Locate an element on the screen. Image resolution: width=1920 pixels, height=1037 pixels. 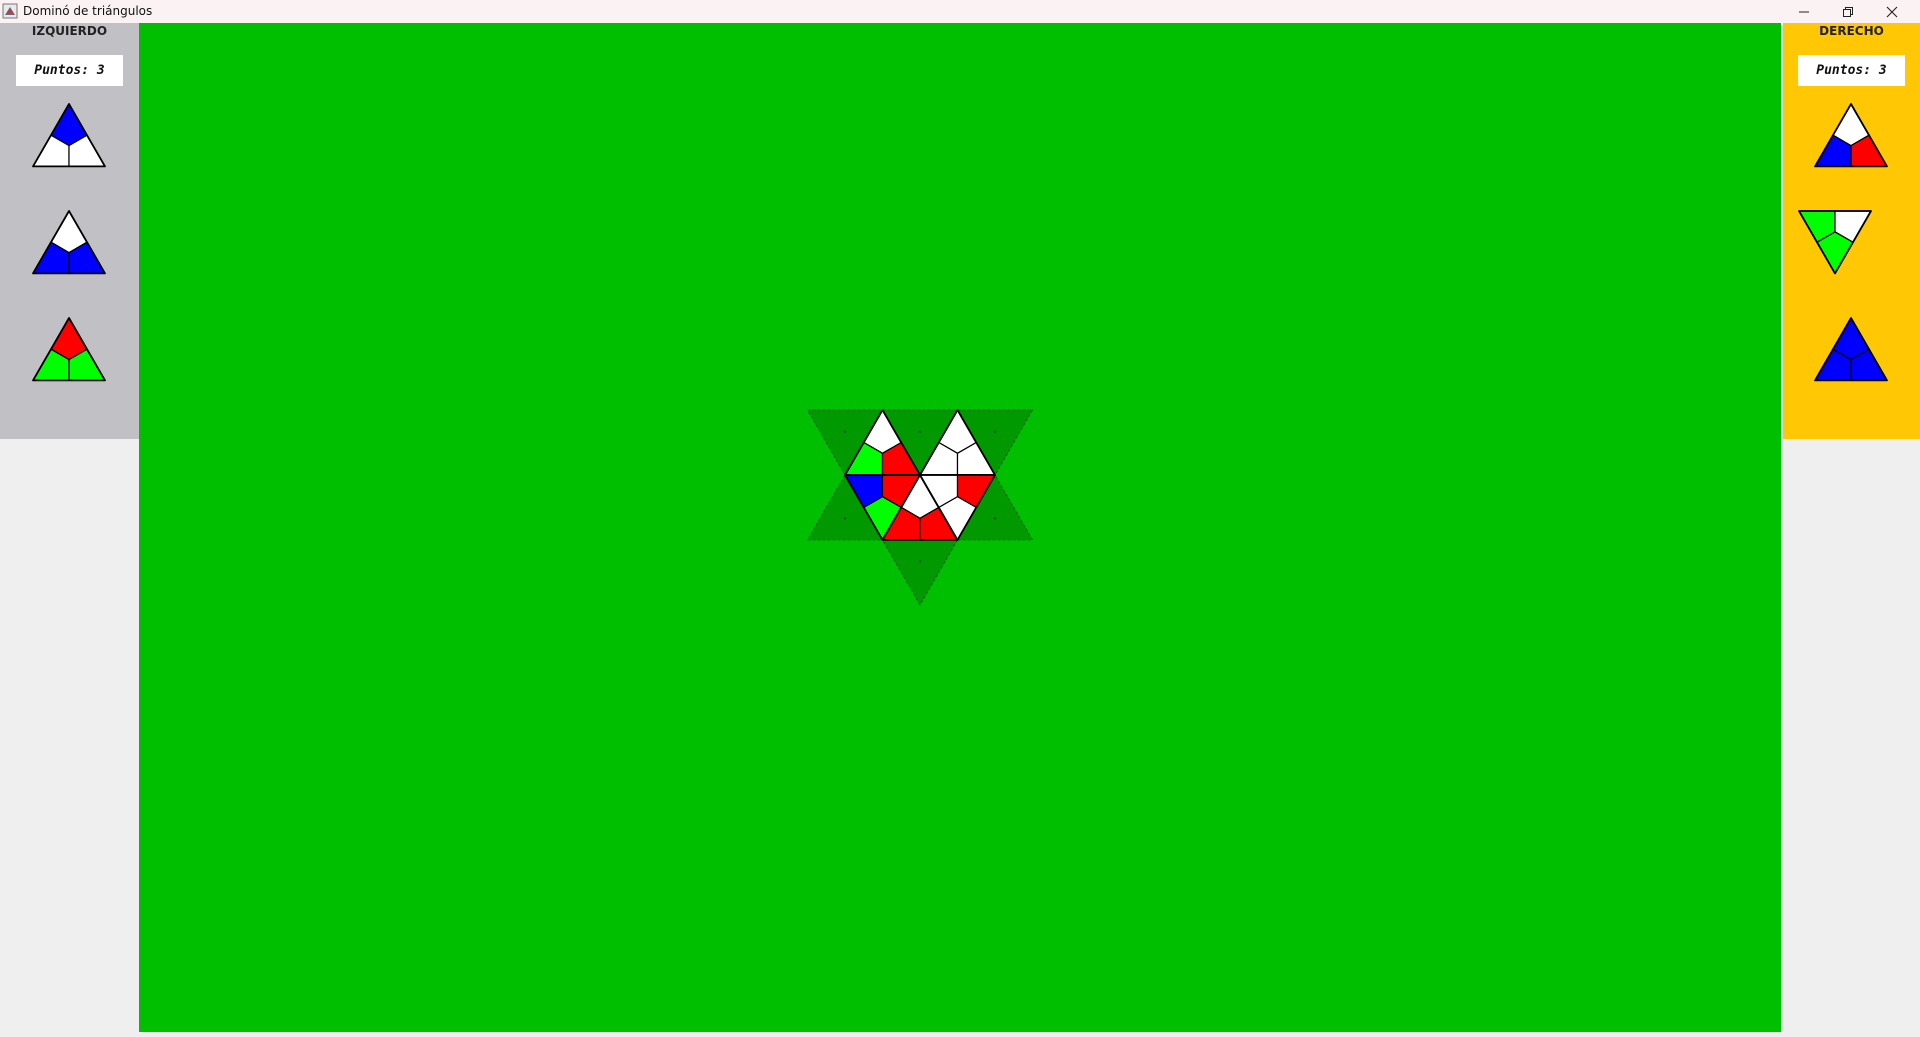
minimize-button is located at coordinates (1804, 11).